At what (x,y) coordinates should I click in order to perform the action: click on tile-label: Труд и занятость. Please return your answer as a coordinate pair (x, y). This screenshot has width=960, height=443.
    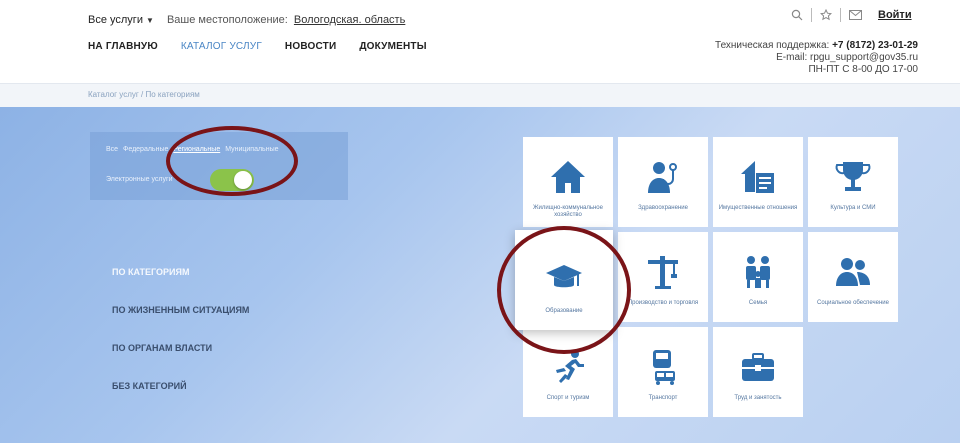
    Looking at the image, I should click on (758, 398).